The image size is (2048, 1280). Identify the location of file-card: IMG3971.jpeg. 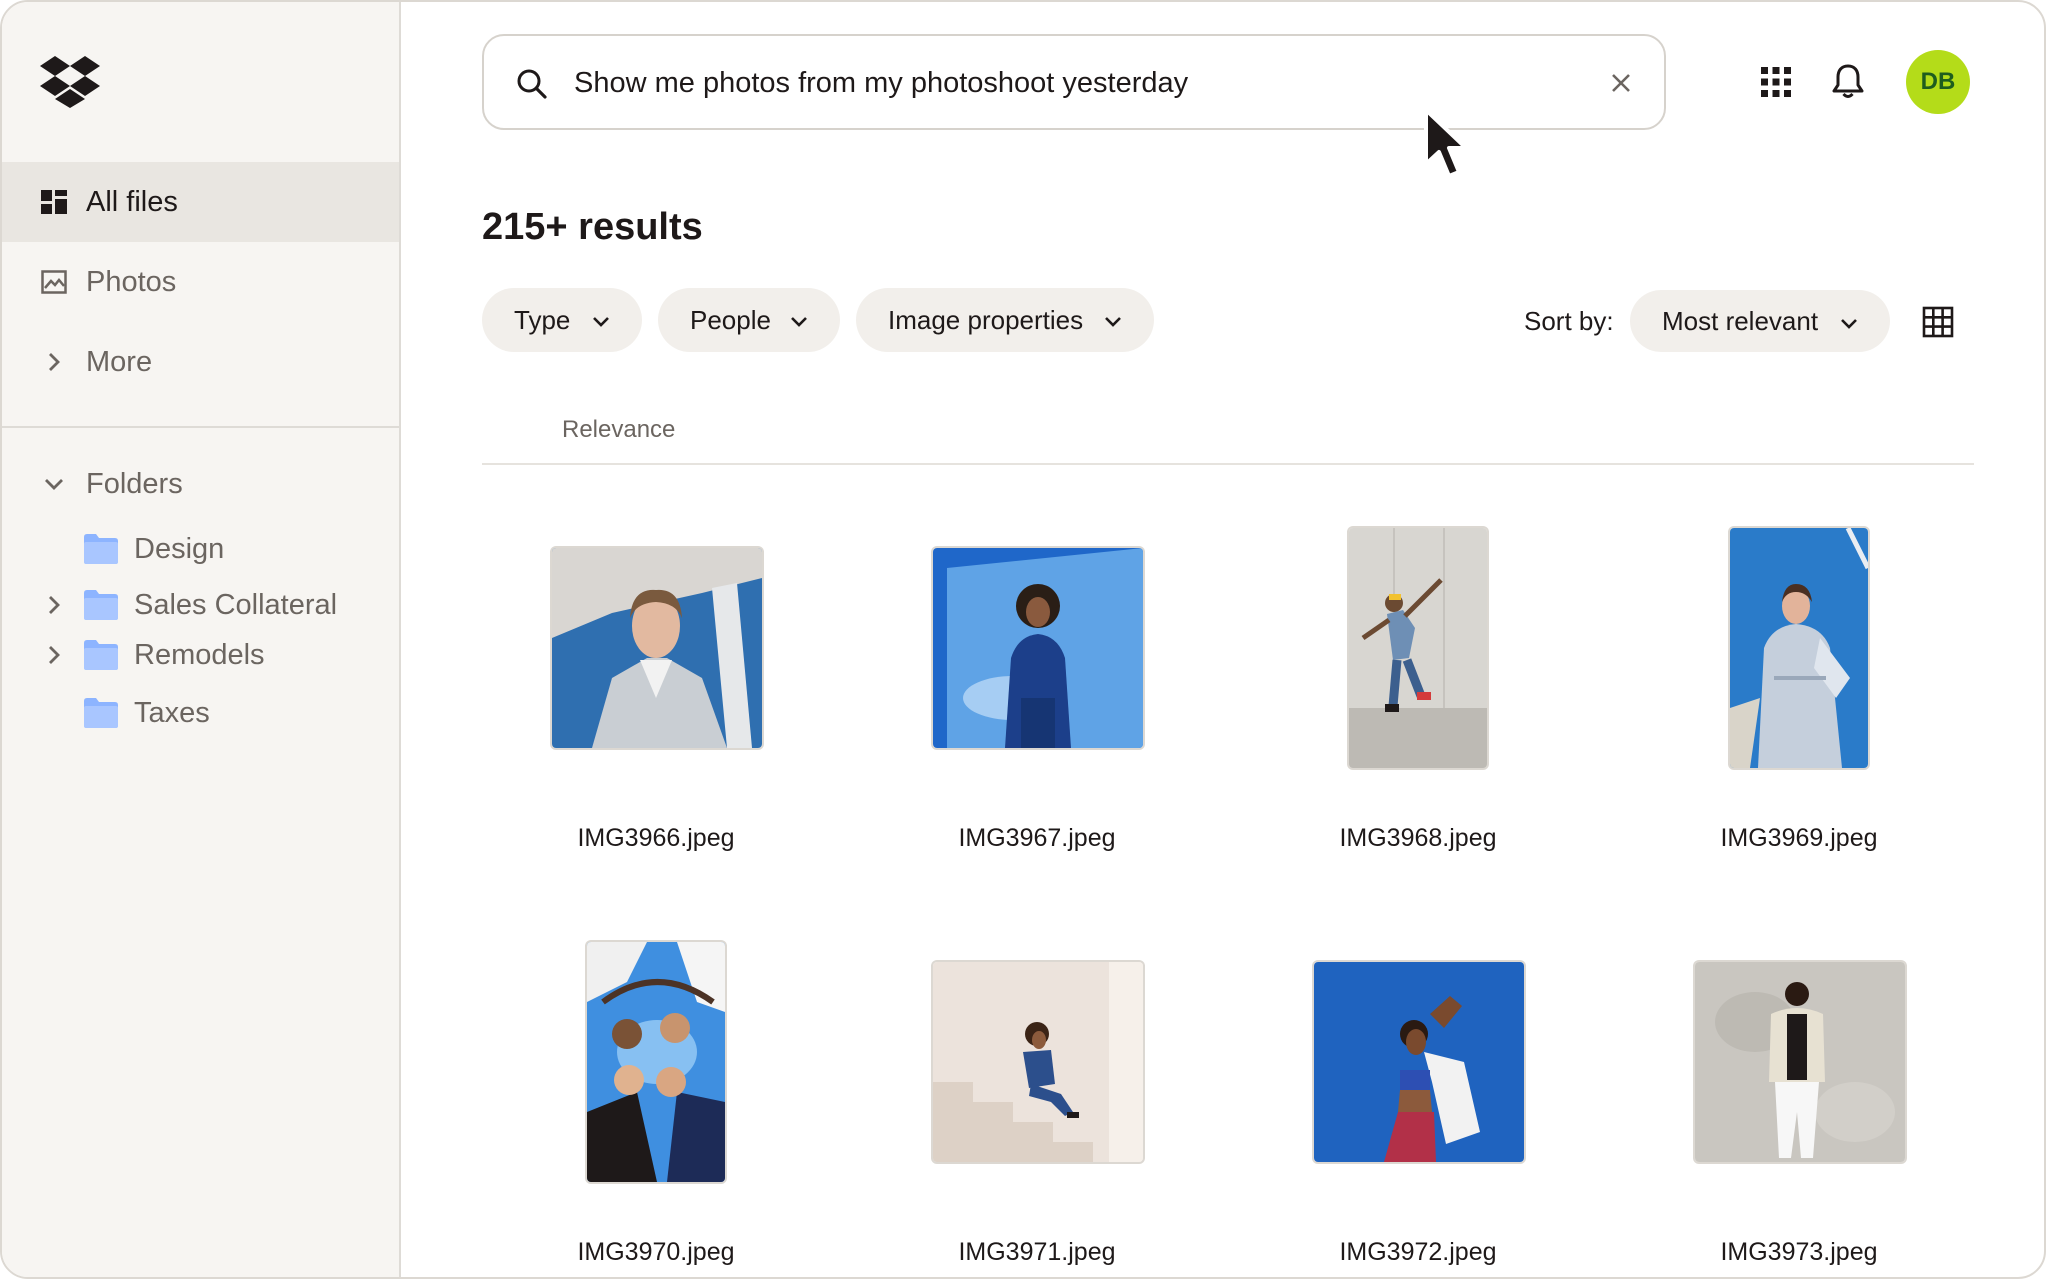
(1037, 1099).